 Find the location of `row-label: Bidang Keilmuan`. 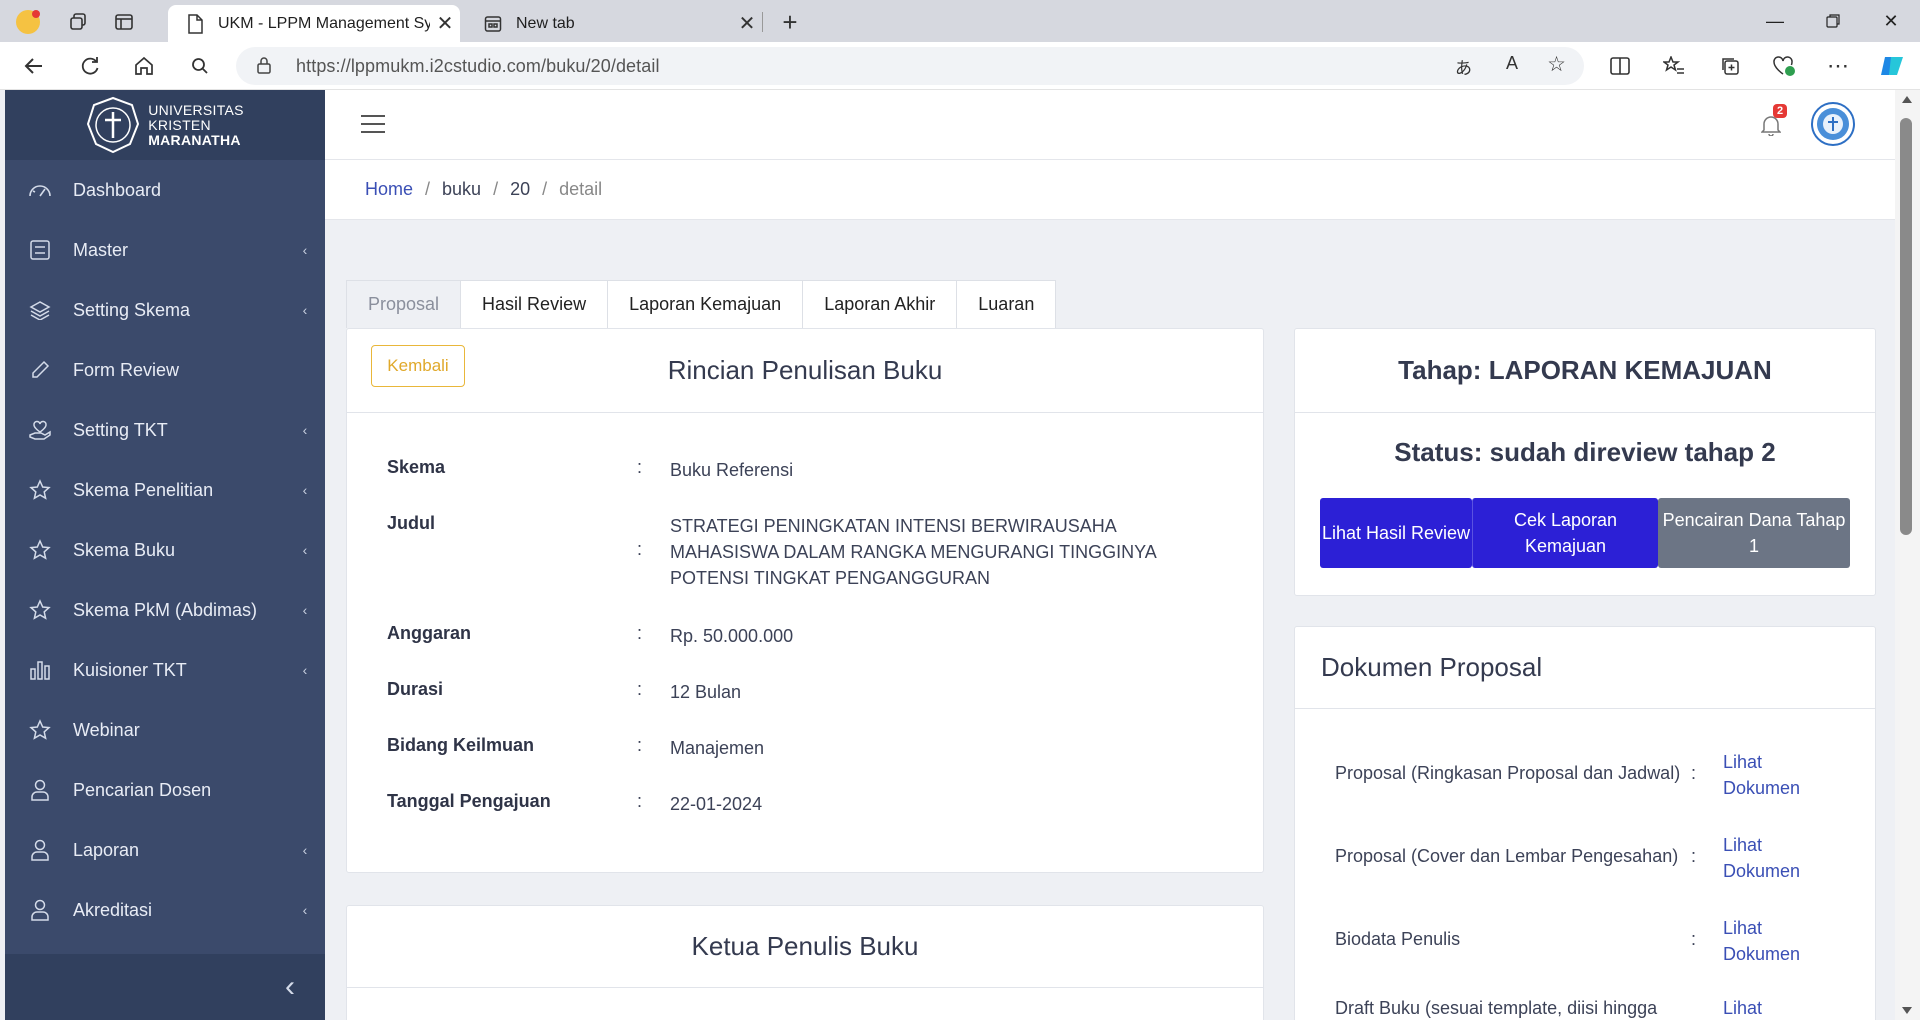

row-label: Bidang Keilmuan is located at coordinates (461, 745).